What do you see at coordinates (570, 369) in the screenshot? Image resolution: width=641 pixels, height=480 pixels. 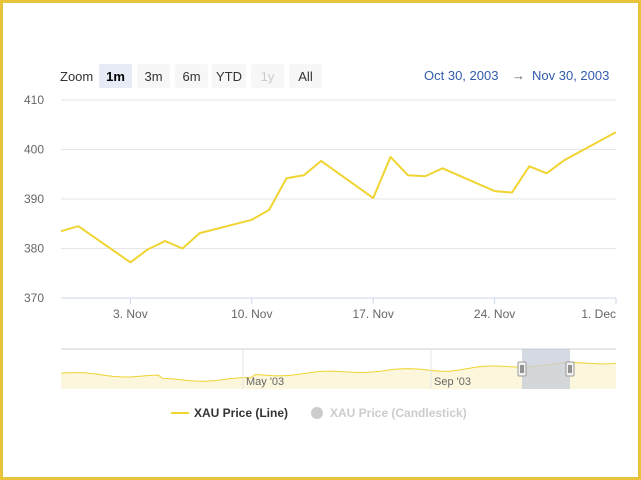 I see `navigator-right-handle` at bounding box center [570, 369].